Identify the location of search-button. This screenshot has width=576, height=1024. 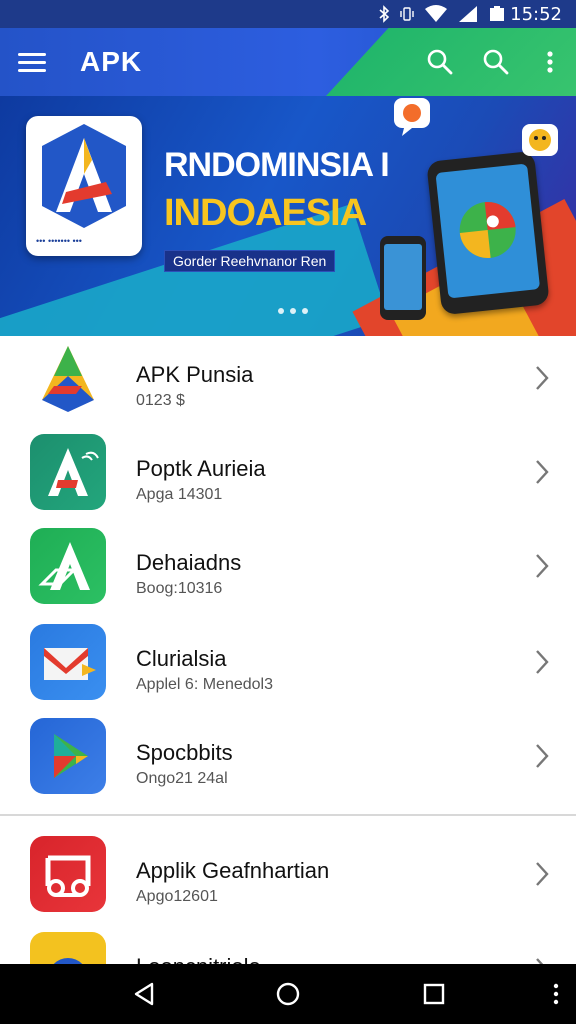
(440, 62).